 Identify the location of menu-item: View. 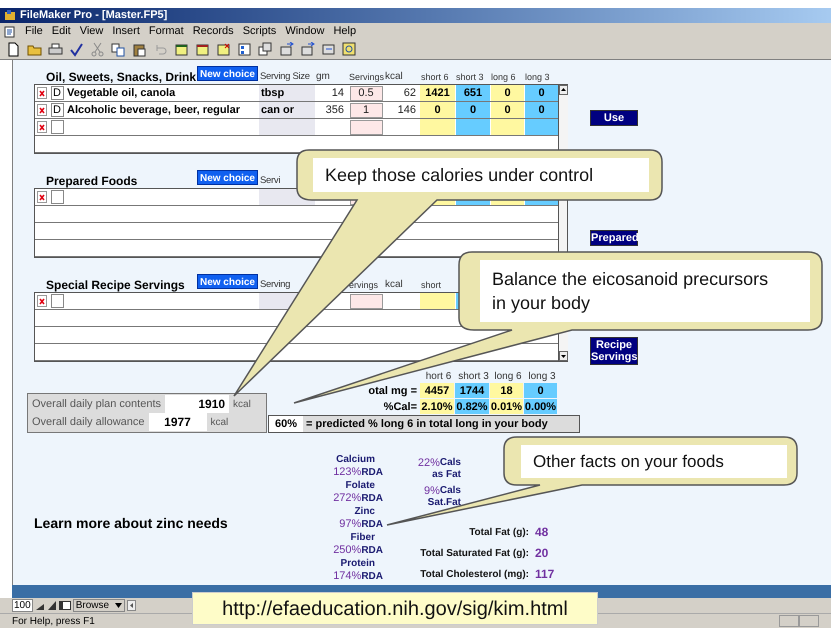
(92, 31).